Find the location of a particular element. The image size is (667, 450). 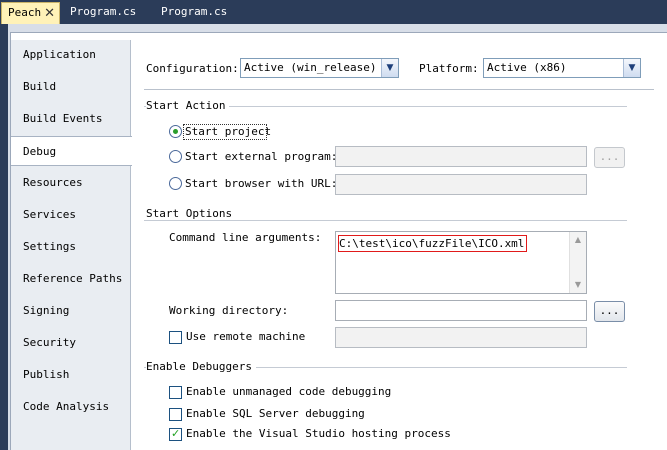

nav-item-security: Security is located at coordinates (71, 343).